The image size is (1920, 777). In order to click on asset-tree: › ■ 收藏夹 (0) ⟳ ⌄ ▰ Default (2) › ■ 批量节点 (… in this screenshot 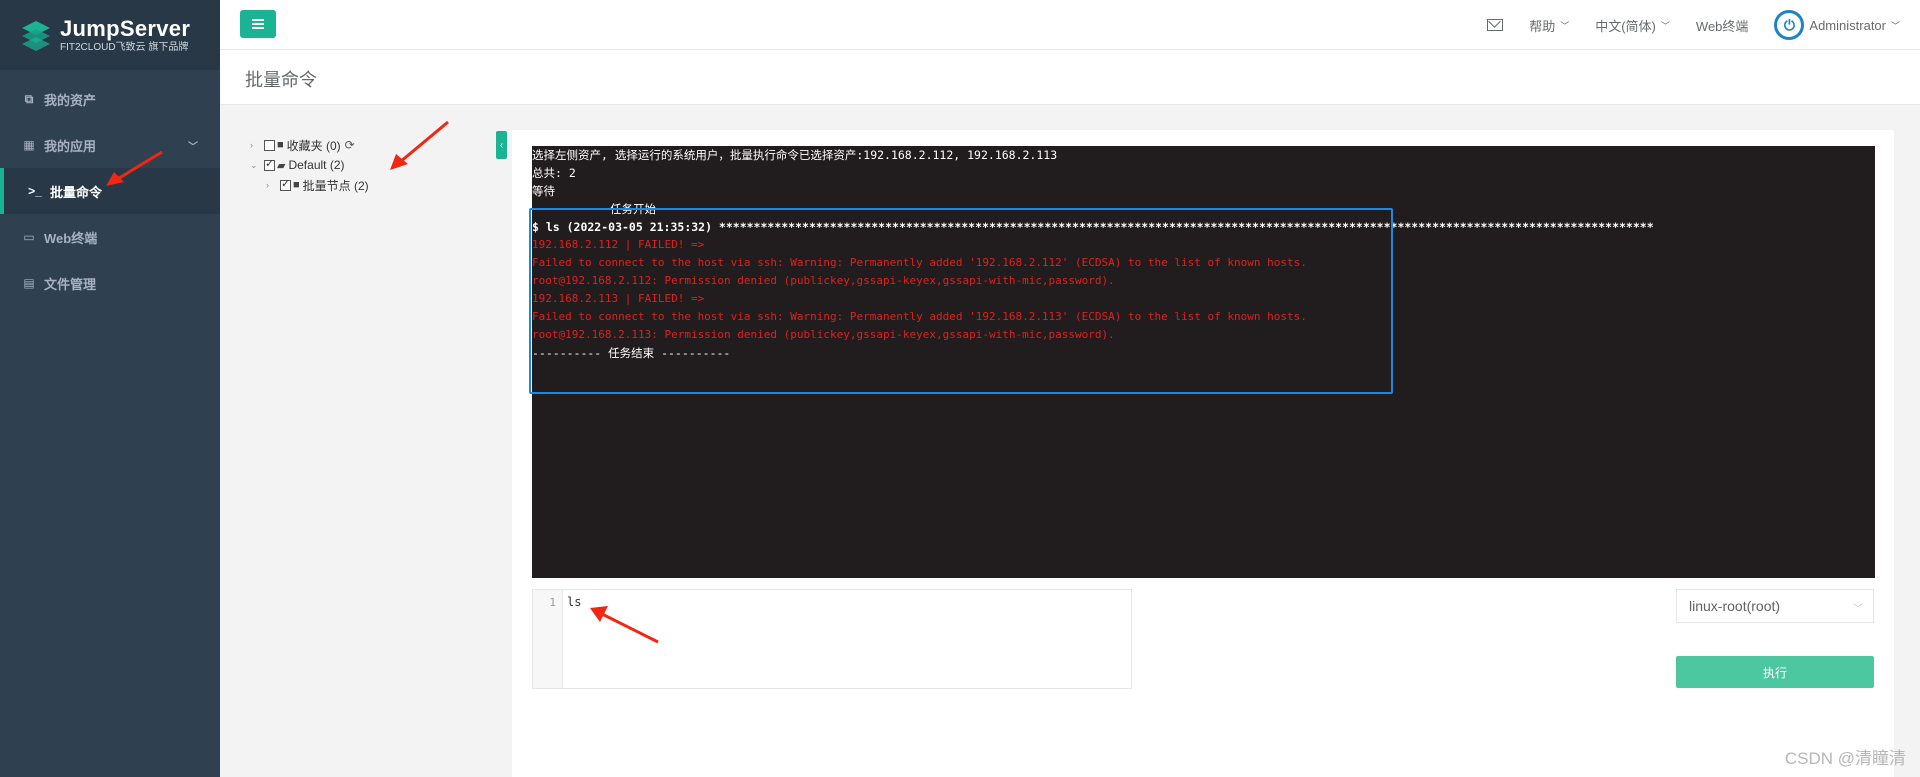, I will do `click(365, 165)`.